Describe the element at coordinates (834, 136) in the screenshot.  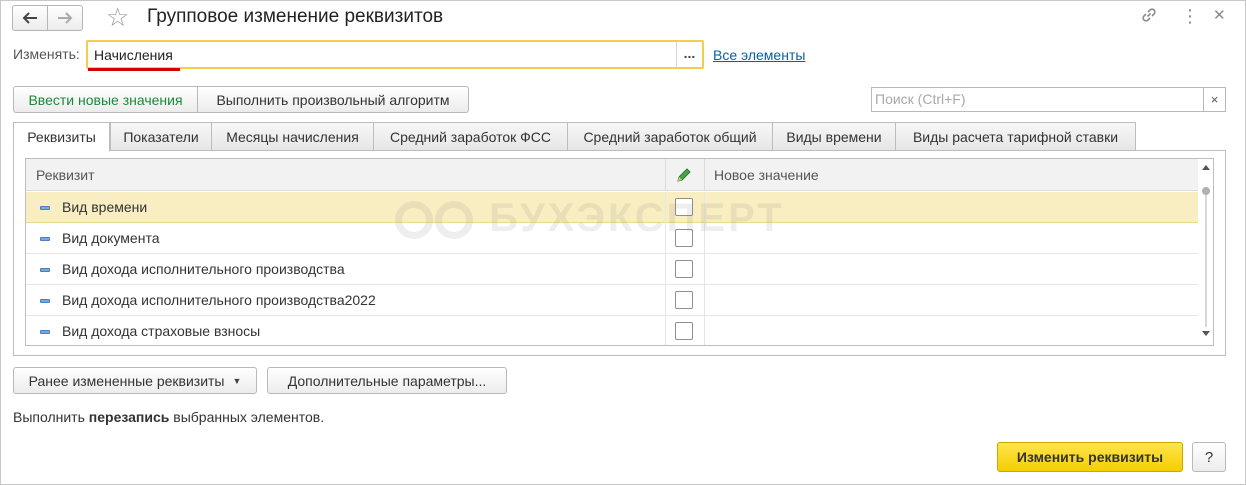
I see `tab-time-types: Виды времени` at that location.